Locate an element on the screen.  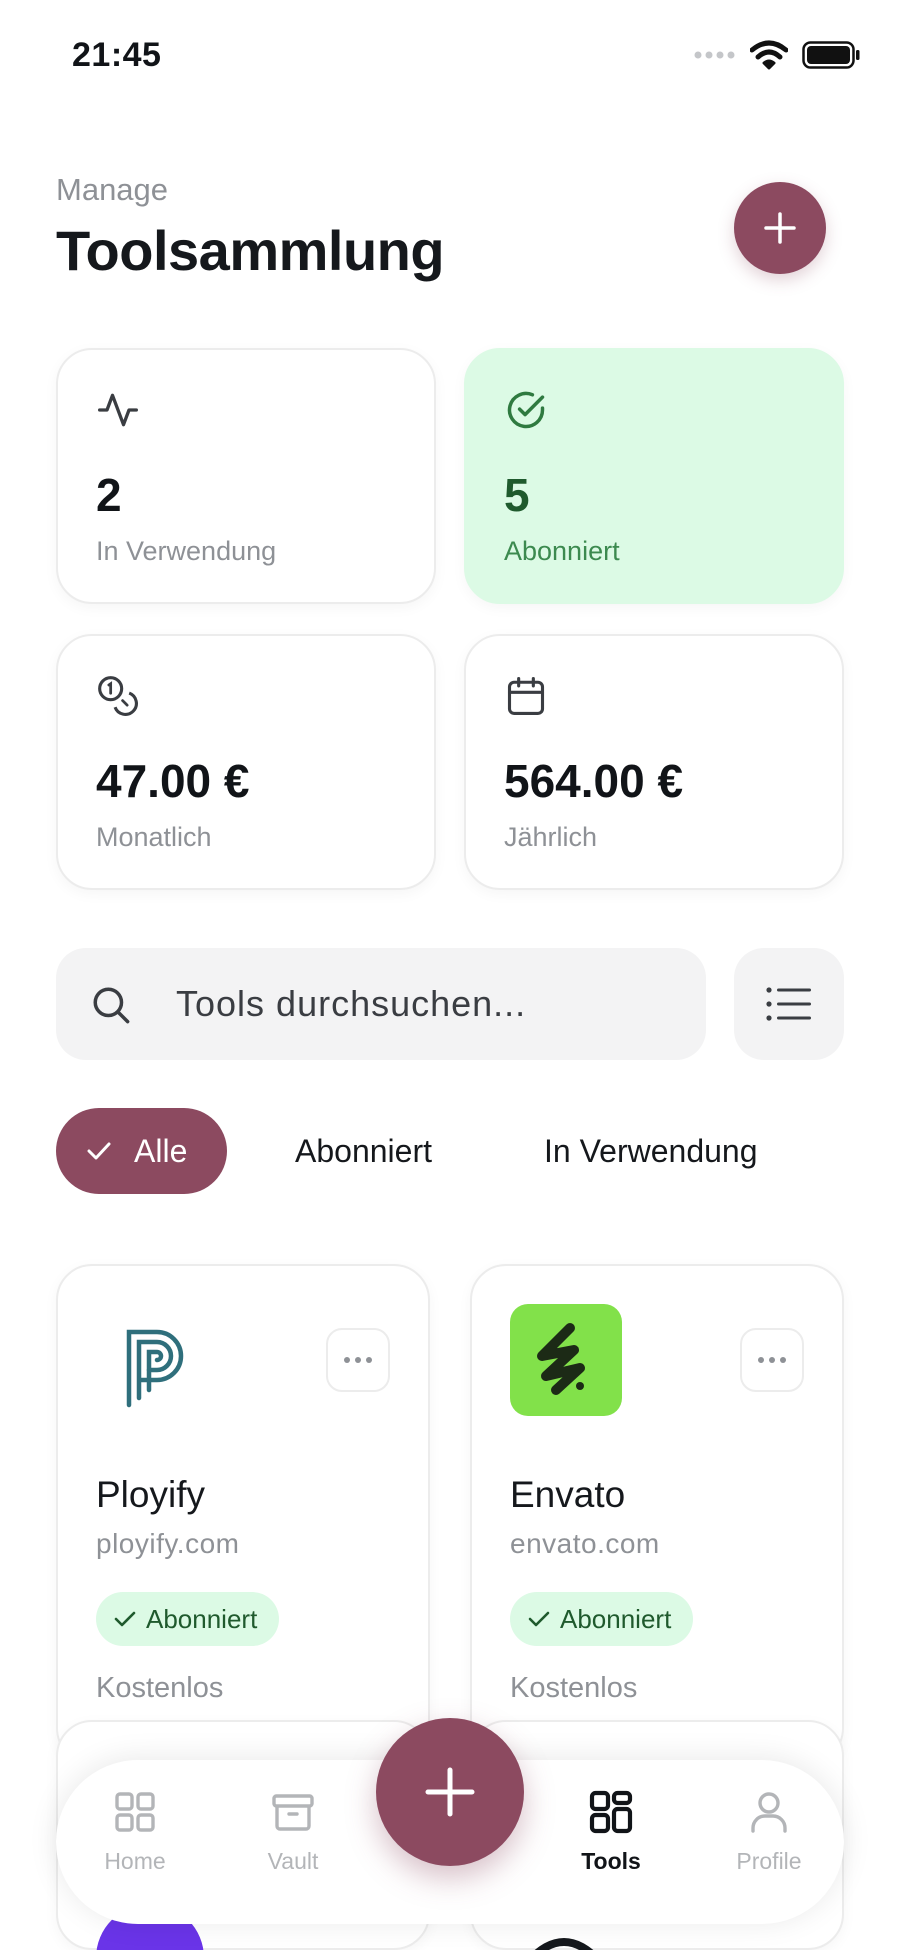
tool-card-envato: Envato envato.com Abonniert Kostenlos is located at coordinates (657, 1514).